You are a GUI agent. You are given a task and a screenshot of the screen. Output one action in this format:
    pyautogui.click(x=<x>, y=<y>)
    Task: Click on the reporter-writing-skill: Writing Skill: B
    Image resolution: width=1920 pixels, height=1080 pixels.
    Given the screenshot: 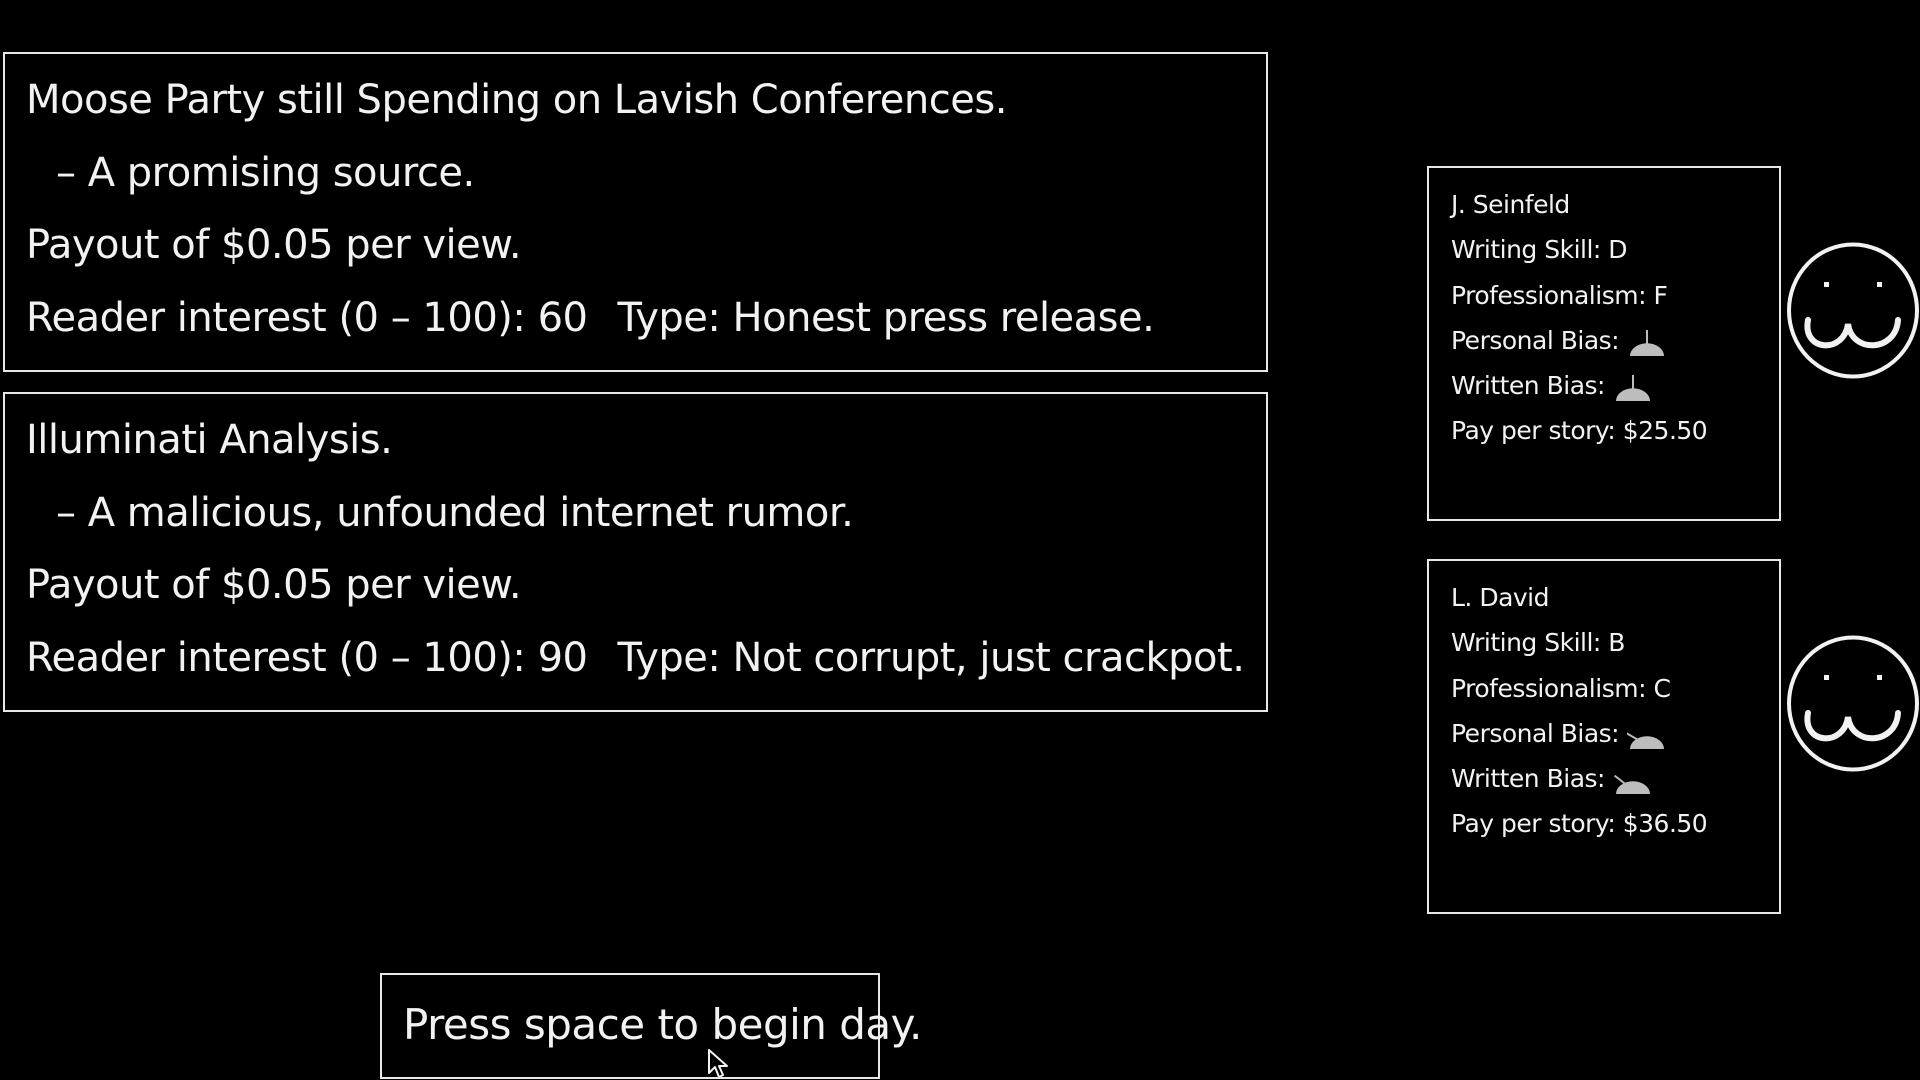 What is the action you would take?
    pyautogui.click(x=1538, y=642)
    